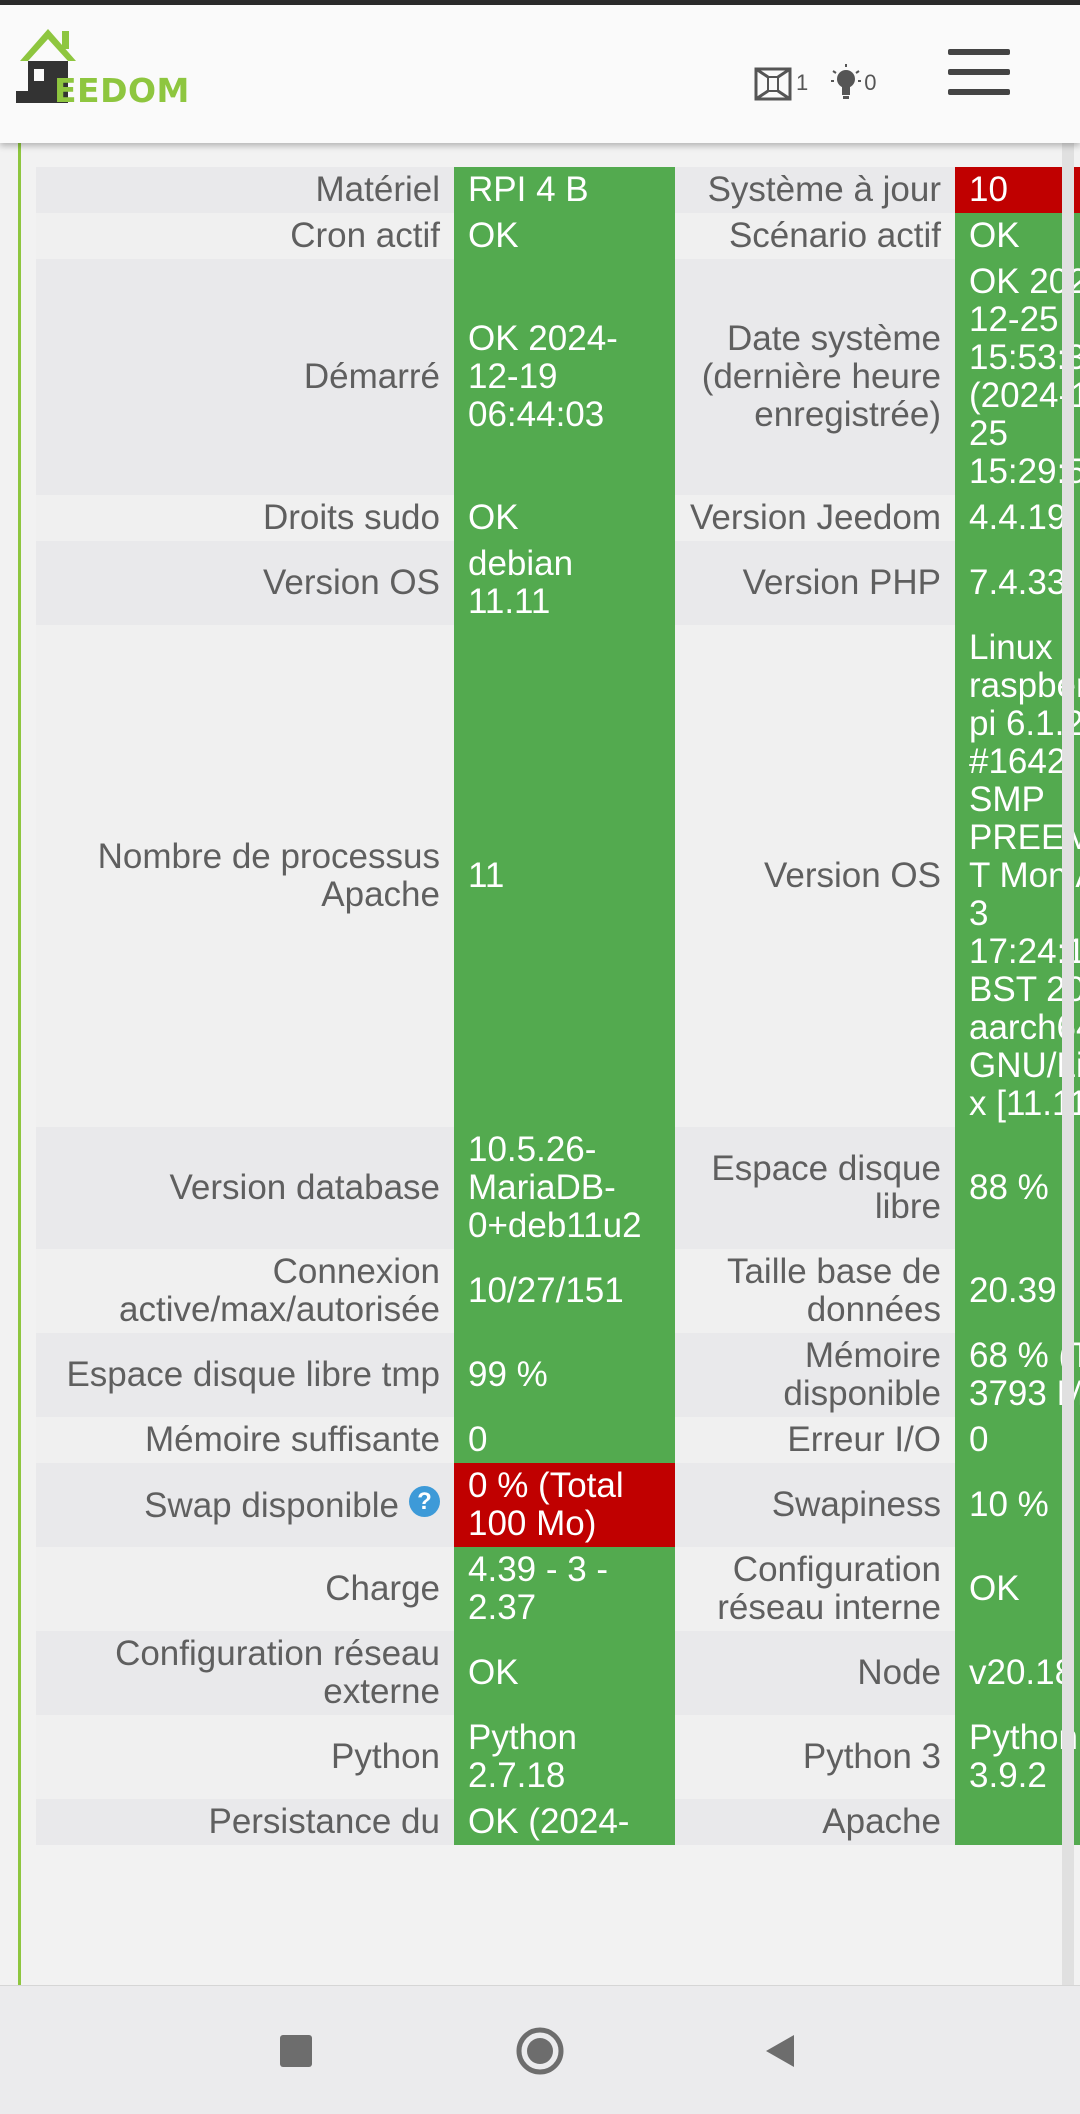 Image resolution: width=1080 pixels, height=2114 pixels. Describe the element at coordinates (1009, 1187) in the screenshot. I see `health-value-text: 88 %` at that location.